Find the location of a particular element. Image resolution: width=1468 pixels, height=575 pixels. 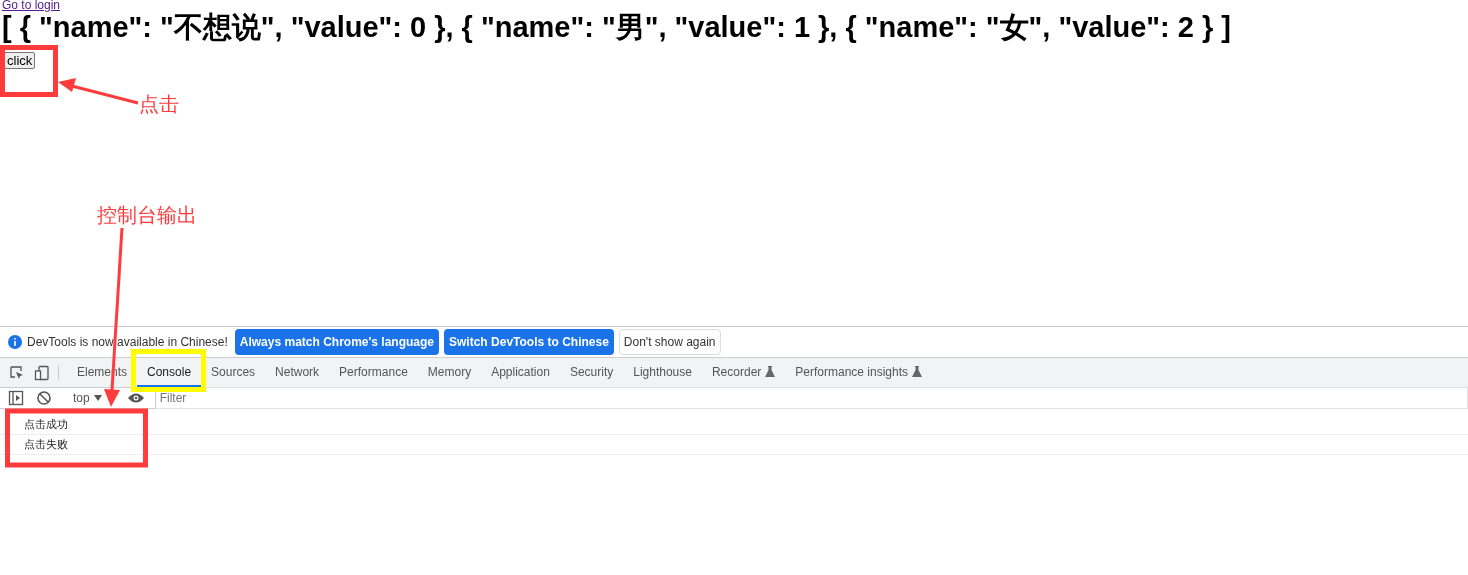

infobar-button: Don't show again is located at coordinates (669, 342).